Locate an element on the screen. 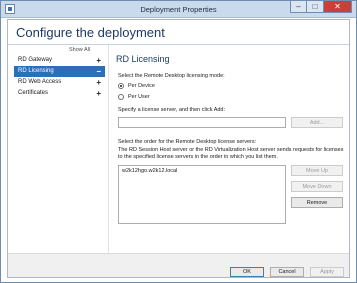  per-device-option: Per Device is located at coordinates (136, 86).